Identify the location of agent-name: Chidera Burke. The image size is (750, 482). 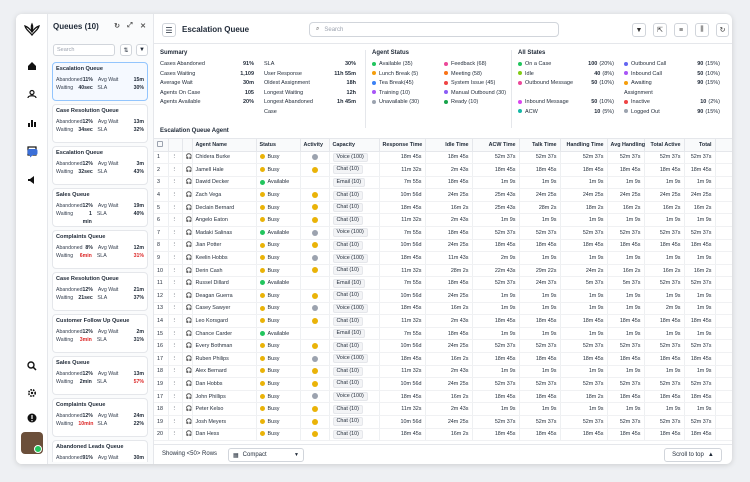
(224, 158).